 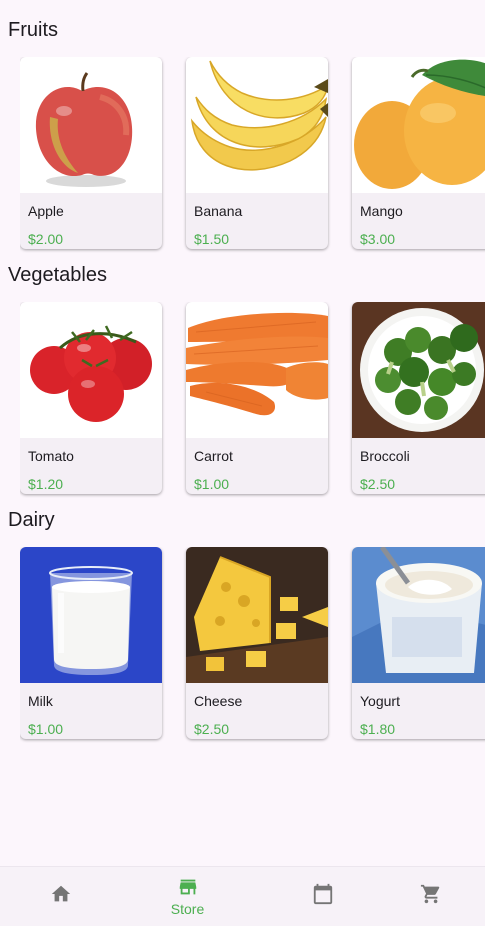 What do you see at coordinates (91, 615) in the screenshot?
I see `milk-image` at bounding box center [91, 615].